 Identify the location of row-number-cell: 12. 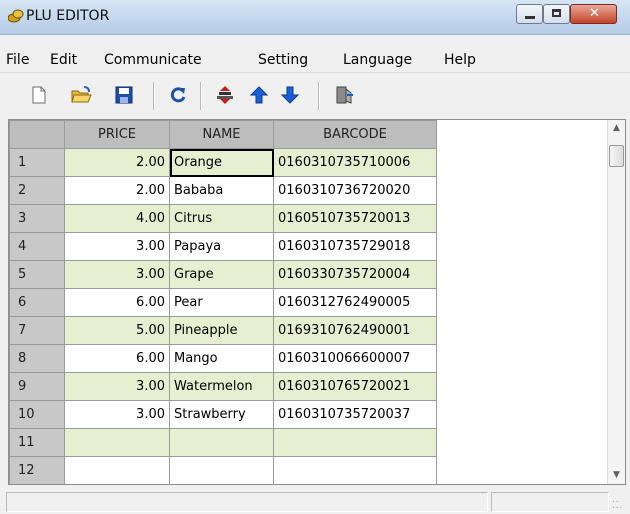
(37, 470).